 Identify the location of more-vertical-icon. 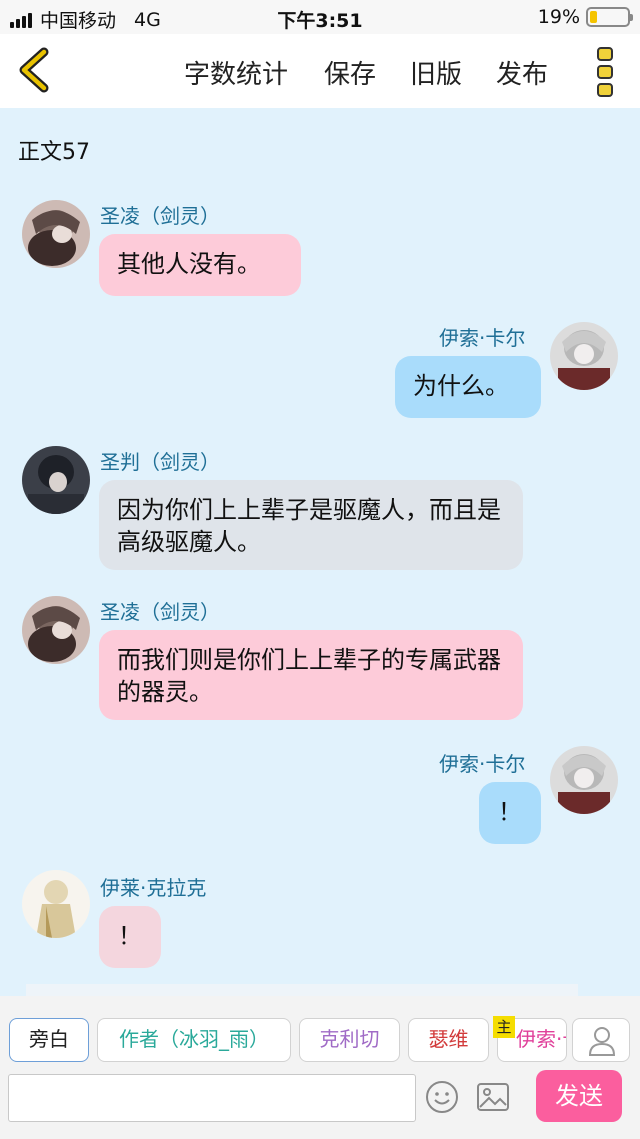
(605, 72).